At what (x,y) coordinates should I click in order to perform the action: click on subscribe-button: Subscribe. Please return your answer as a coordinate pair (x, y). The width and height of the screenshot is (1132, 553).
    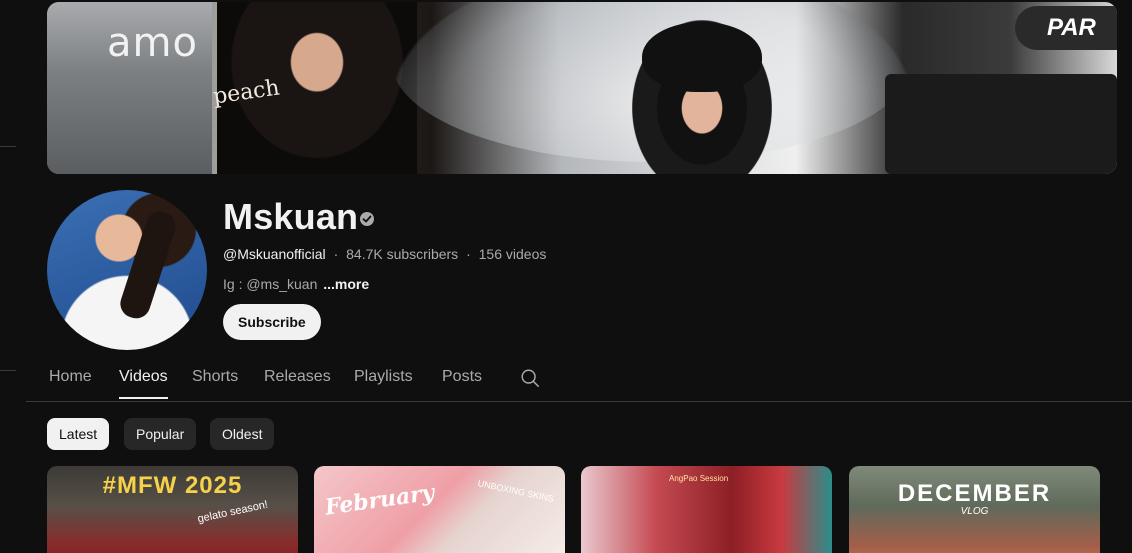
    Looking at the image, I should click on (272, 322).